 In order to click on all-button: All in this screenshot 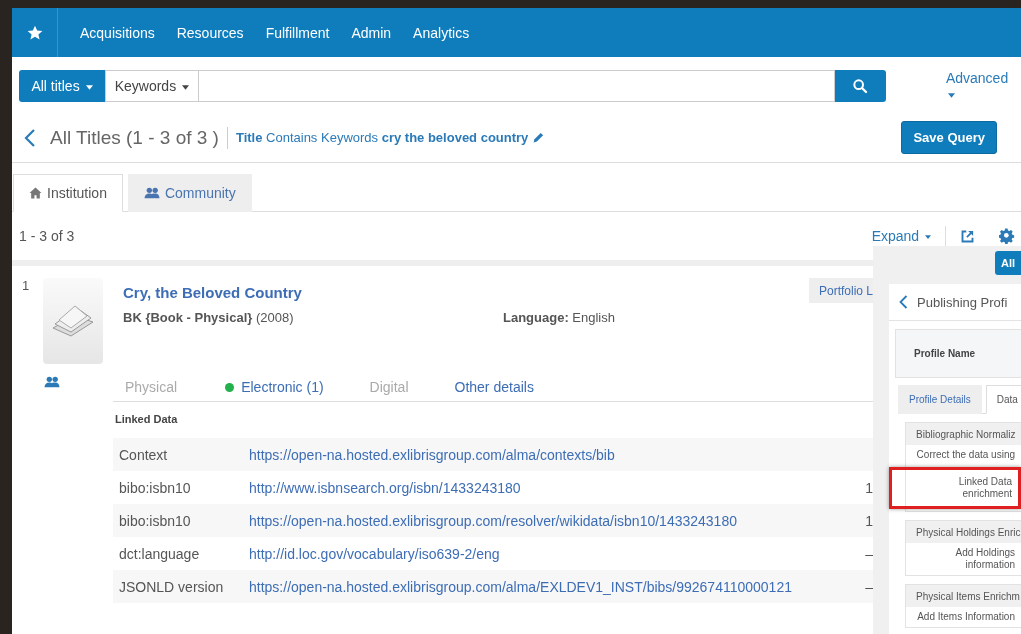, I will do `click(1007, 263)`.